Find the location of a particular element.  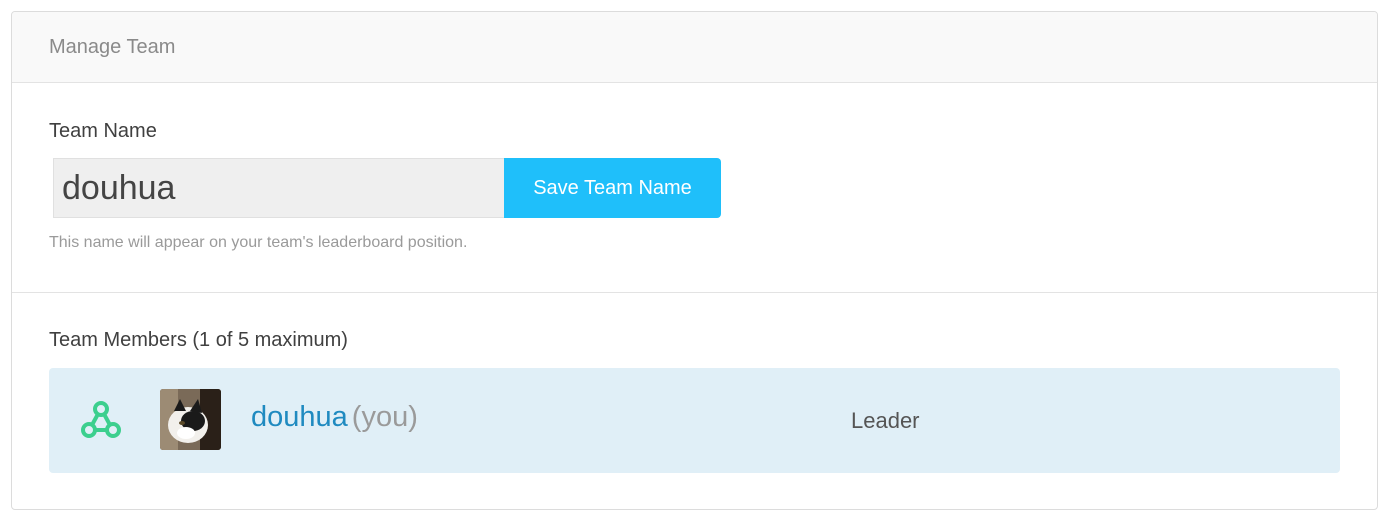

member-you-label: (you) is located at coordinates (384, 417).